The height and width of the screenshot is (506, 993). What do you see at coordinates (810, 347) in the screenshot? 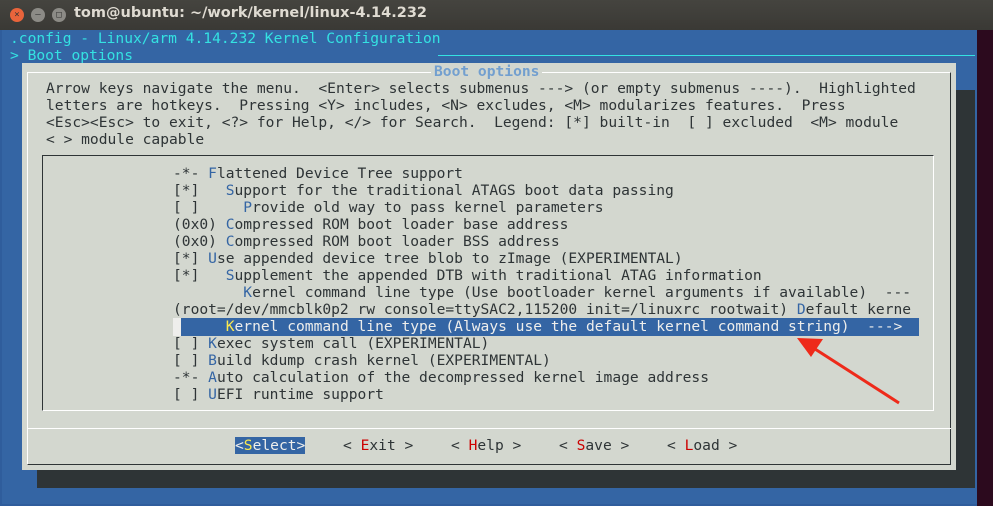
I see `arrow-head` at bounding box center [810, 347].